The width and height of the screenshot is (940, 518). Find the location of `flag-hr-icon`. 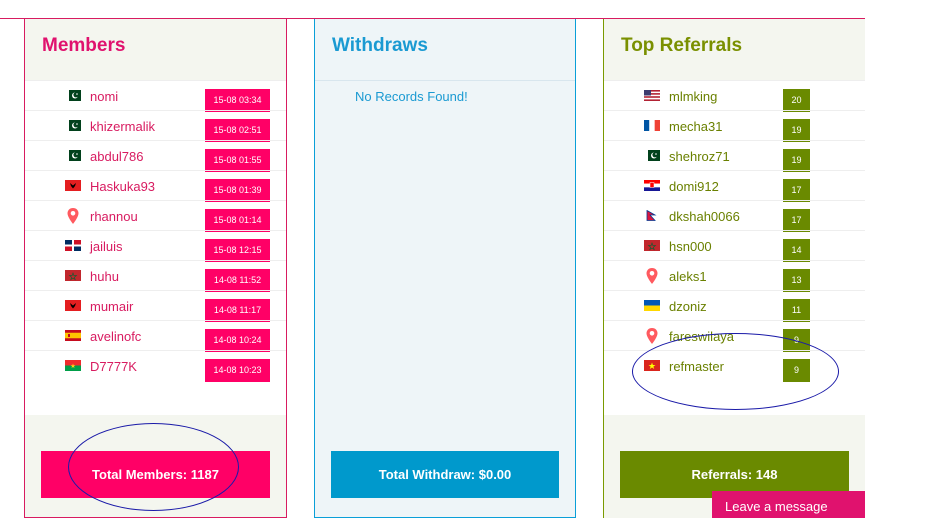

flag-hr-icon is located at coordinates (652, 185).